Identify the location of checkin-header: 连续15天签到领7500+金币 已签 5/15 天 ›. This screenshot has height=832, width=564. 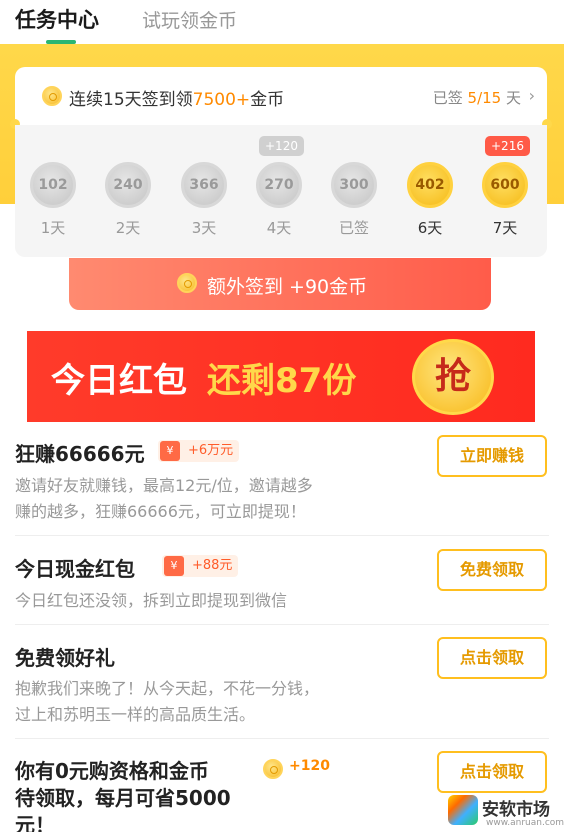
(281, 96).